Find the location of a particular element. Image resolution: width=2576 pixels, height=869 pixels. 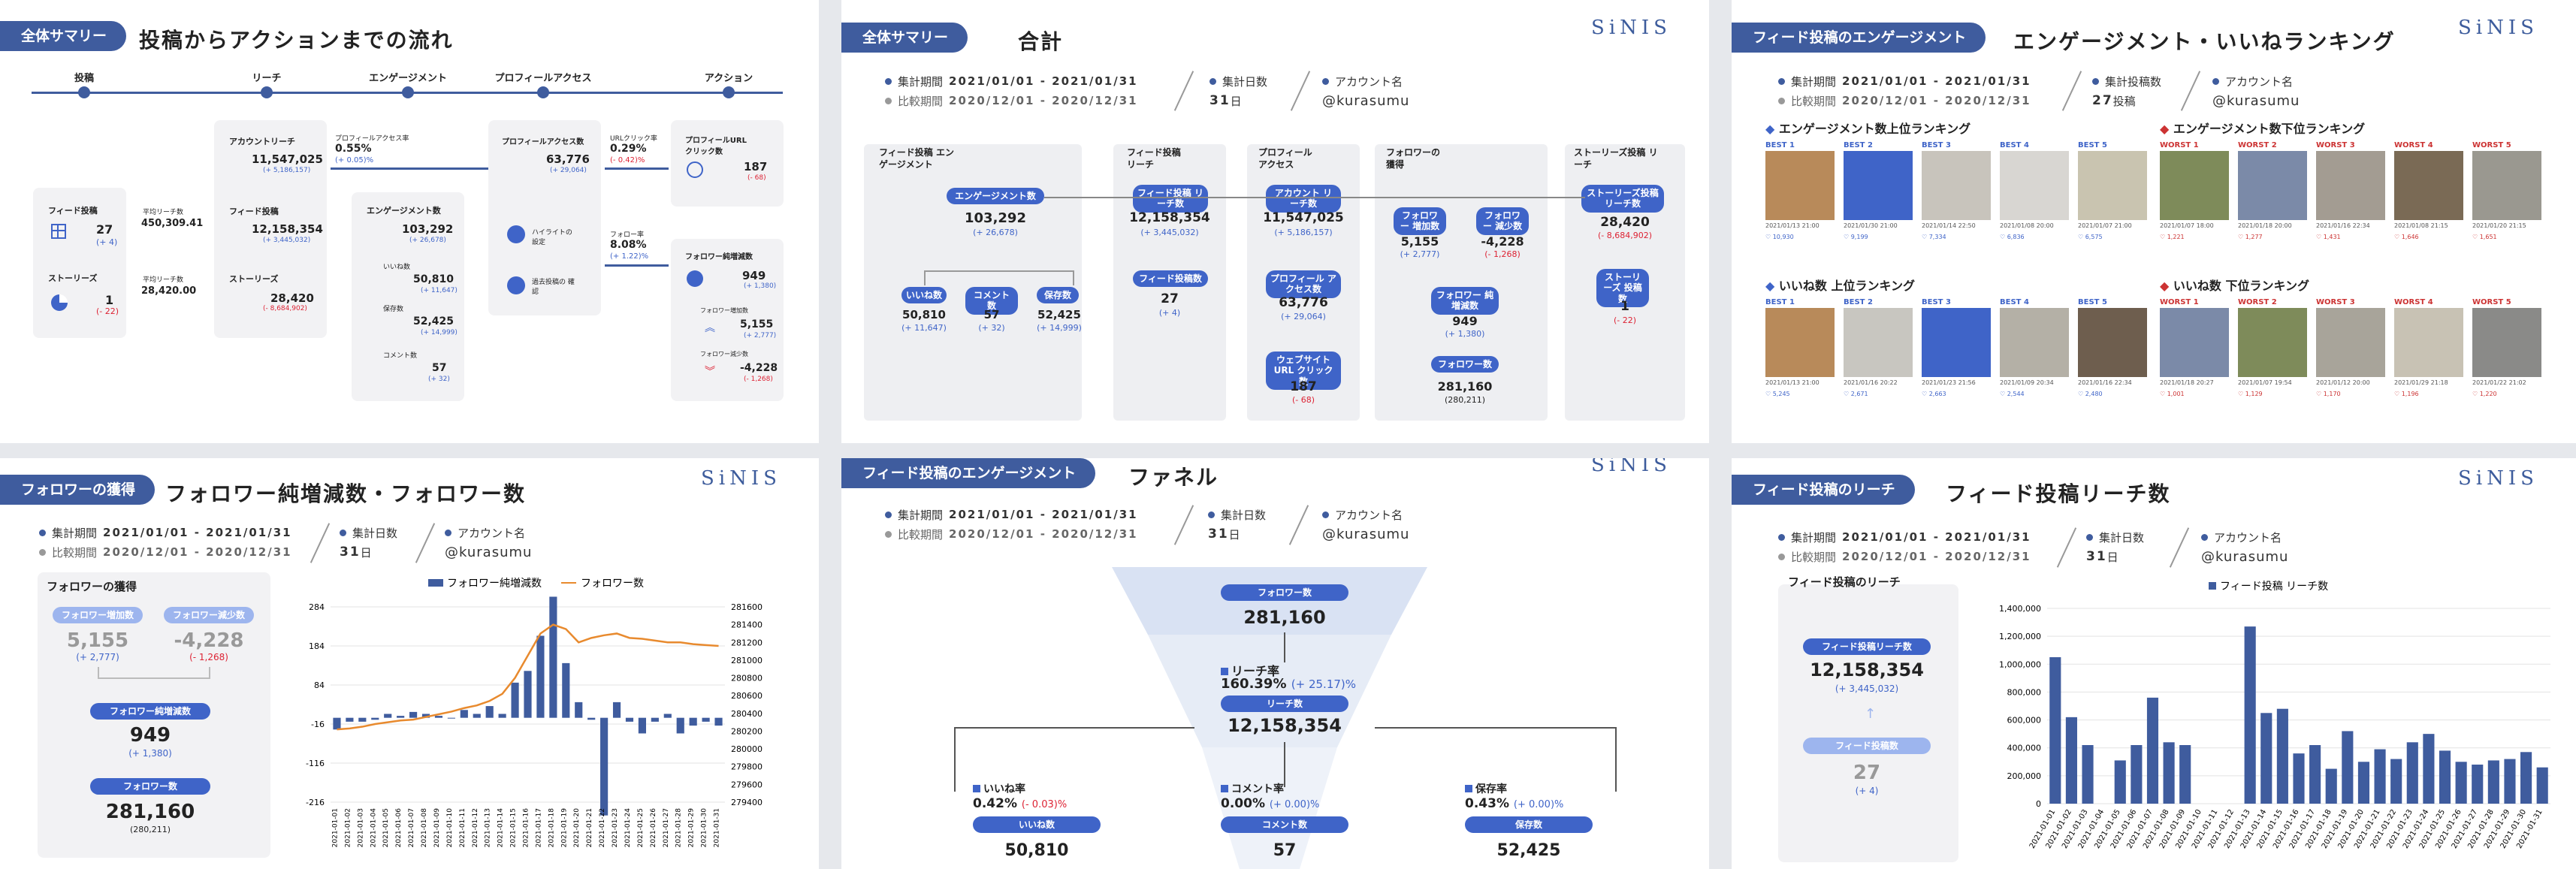

x-tick: 2021-01-12 is located at coordinates (475, 827).